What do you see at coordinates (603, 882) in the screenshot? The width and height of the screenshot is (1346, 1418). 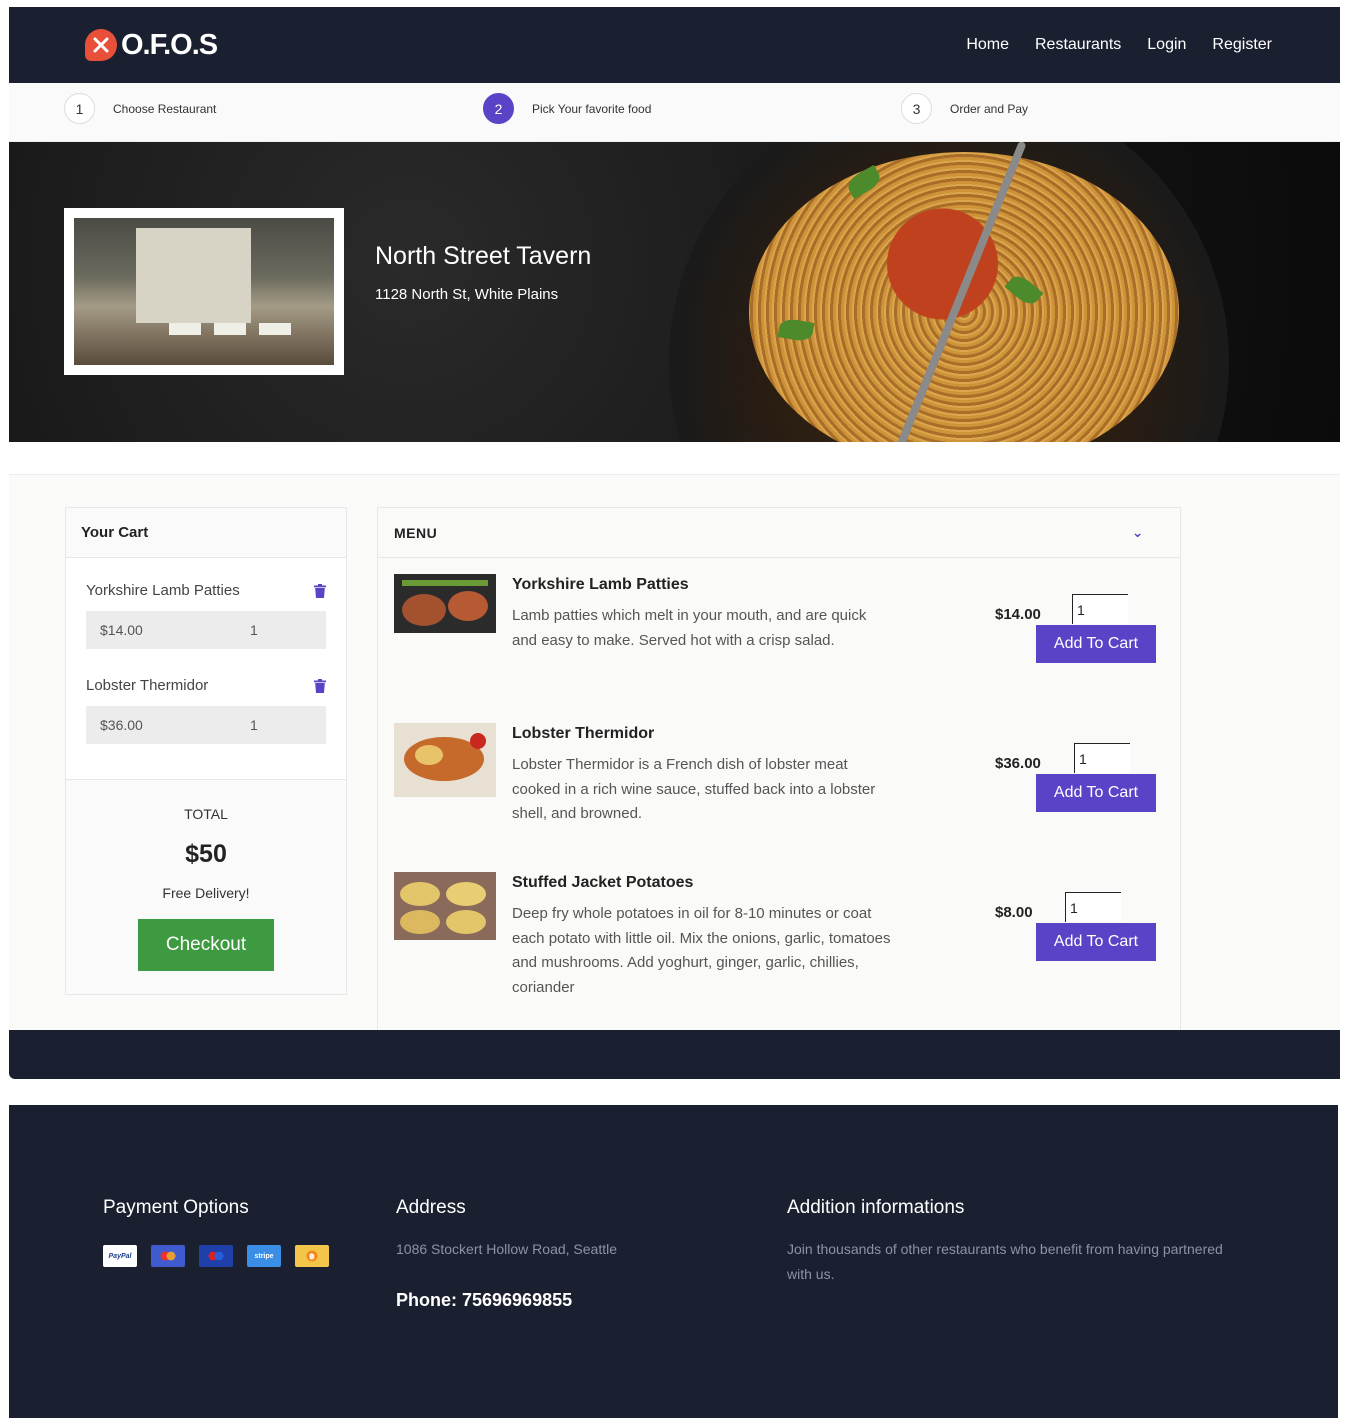 I see `food-title: Stuffed Jacket Potatoes` at bounding box center [603, 882].